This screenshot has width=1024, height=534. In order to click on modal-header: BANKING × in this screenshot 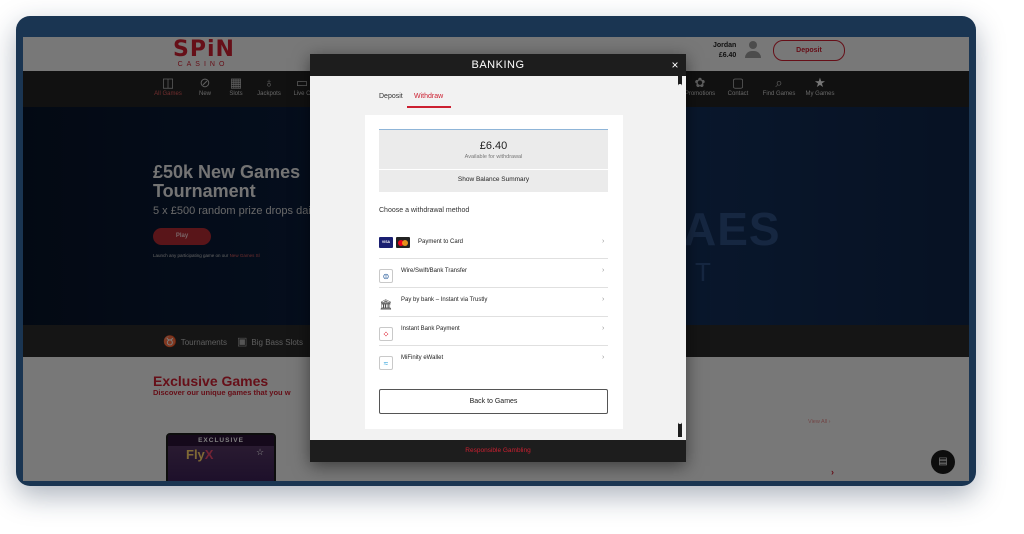, I will do `click(498, 65)`.